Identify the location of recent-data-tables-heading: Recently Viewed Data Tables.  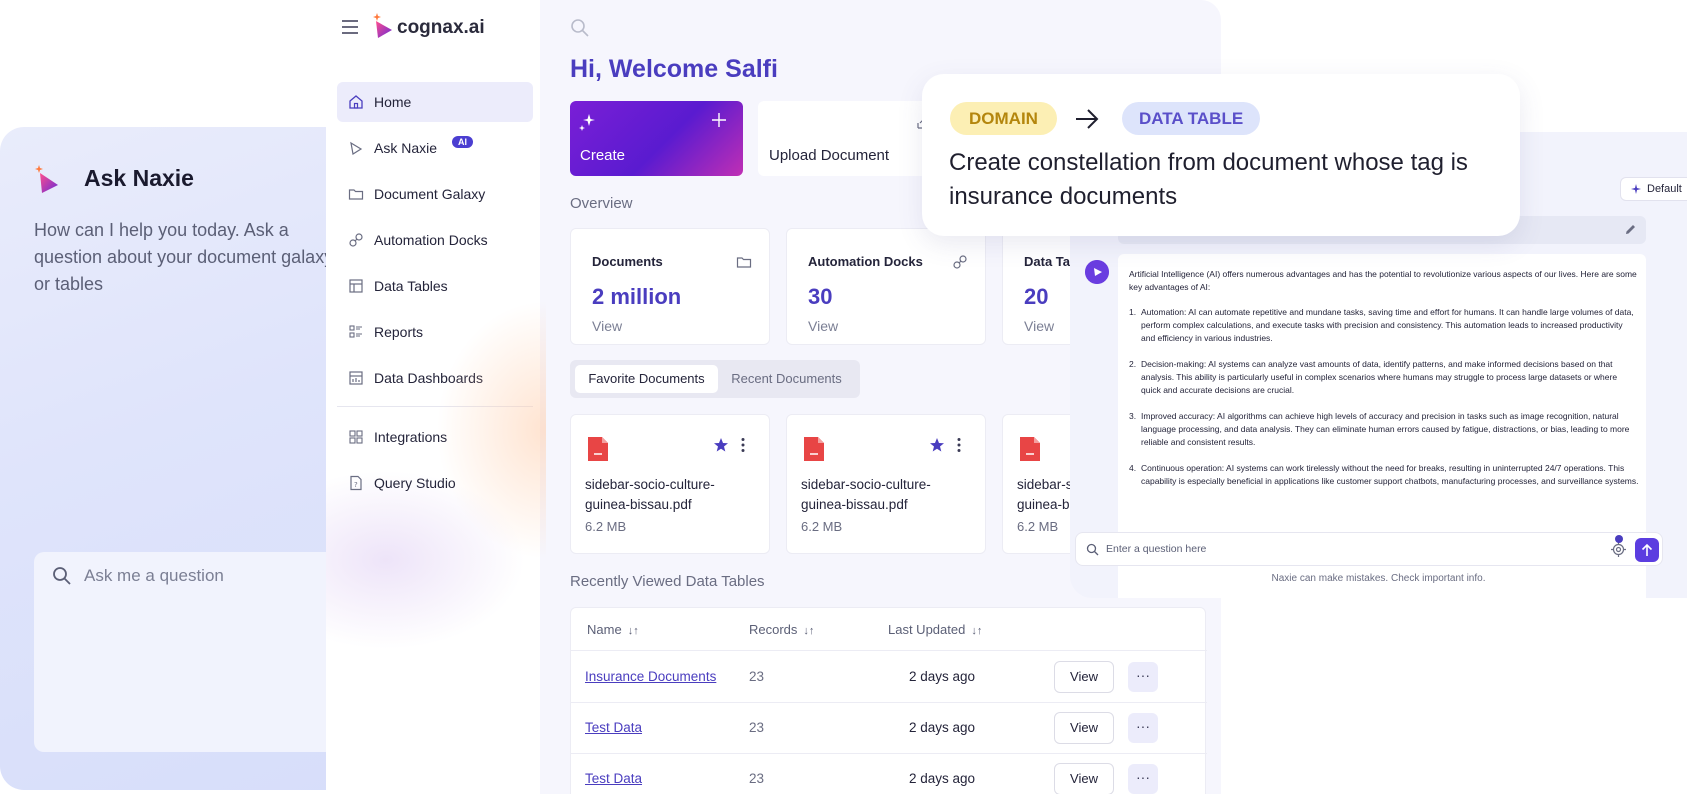
(667, 581).